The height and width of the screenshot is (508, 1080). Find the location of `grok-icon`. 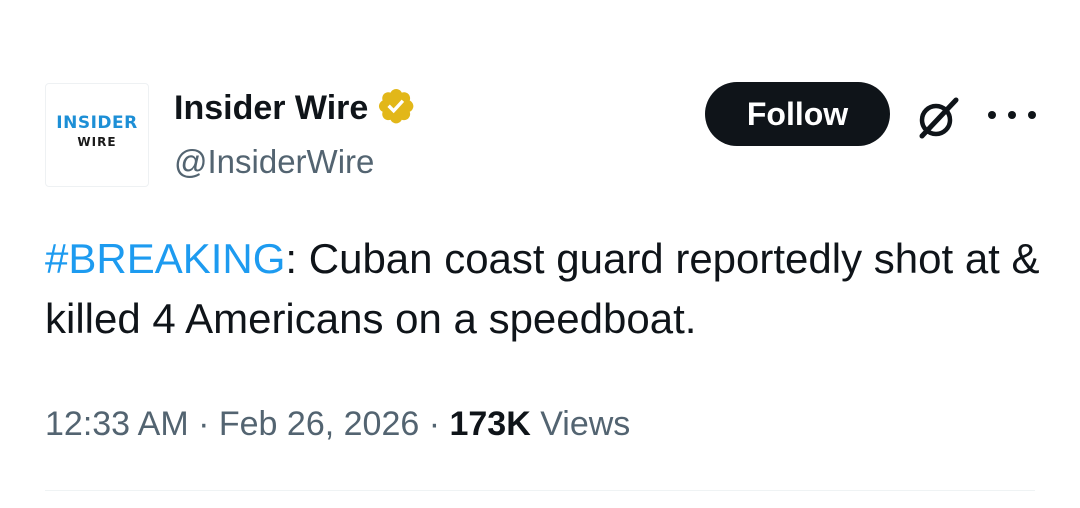

grok-icon is located at coordinates (938, 118).